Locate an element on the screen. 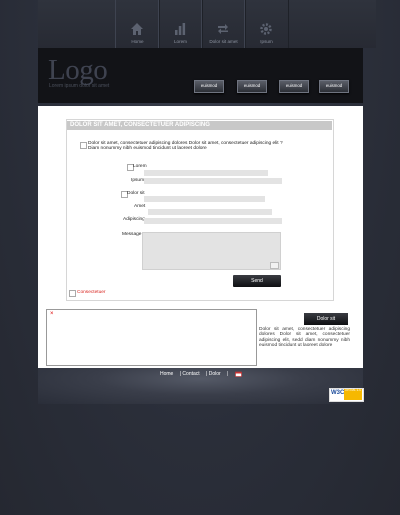 The width and height of the screenshot is (400, 515). footer-link-dolor: | Dolor is located at coordinates (213, 374).